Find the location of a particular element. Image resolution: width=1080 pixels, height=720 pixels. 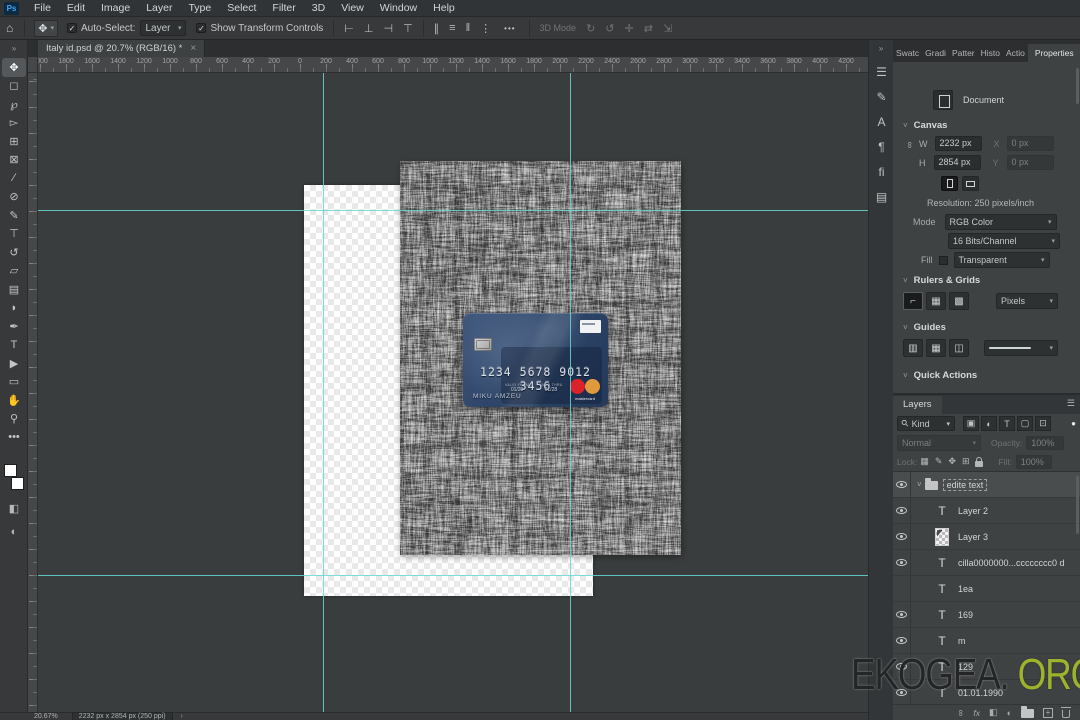

edit-guides-button: ◫ is located at coordinates (959, 348).